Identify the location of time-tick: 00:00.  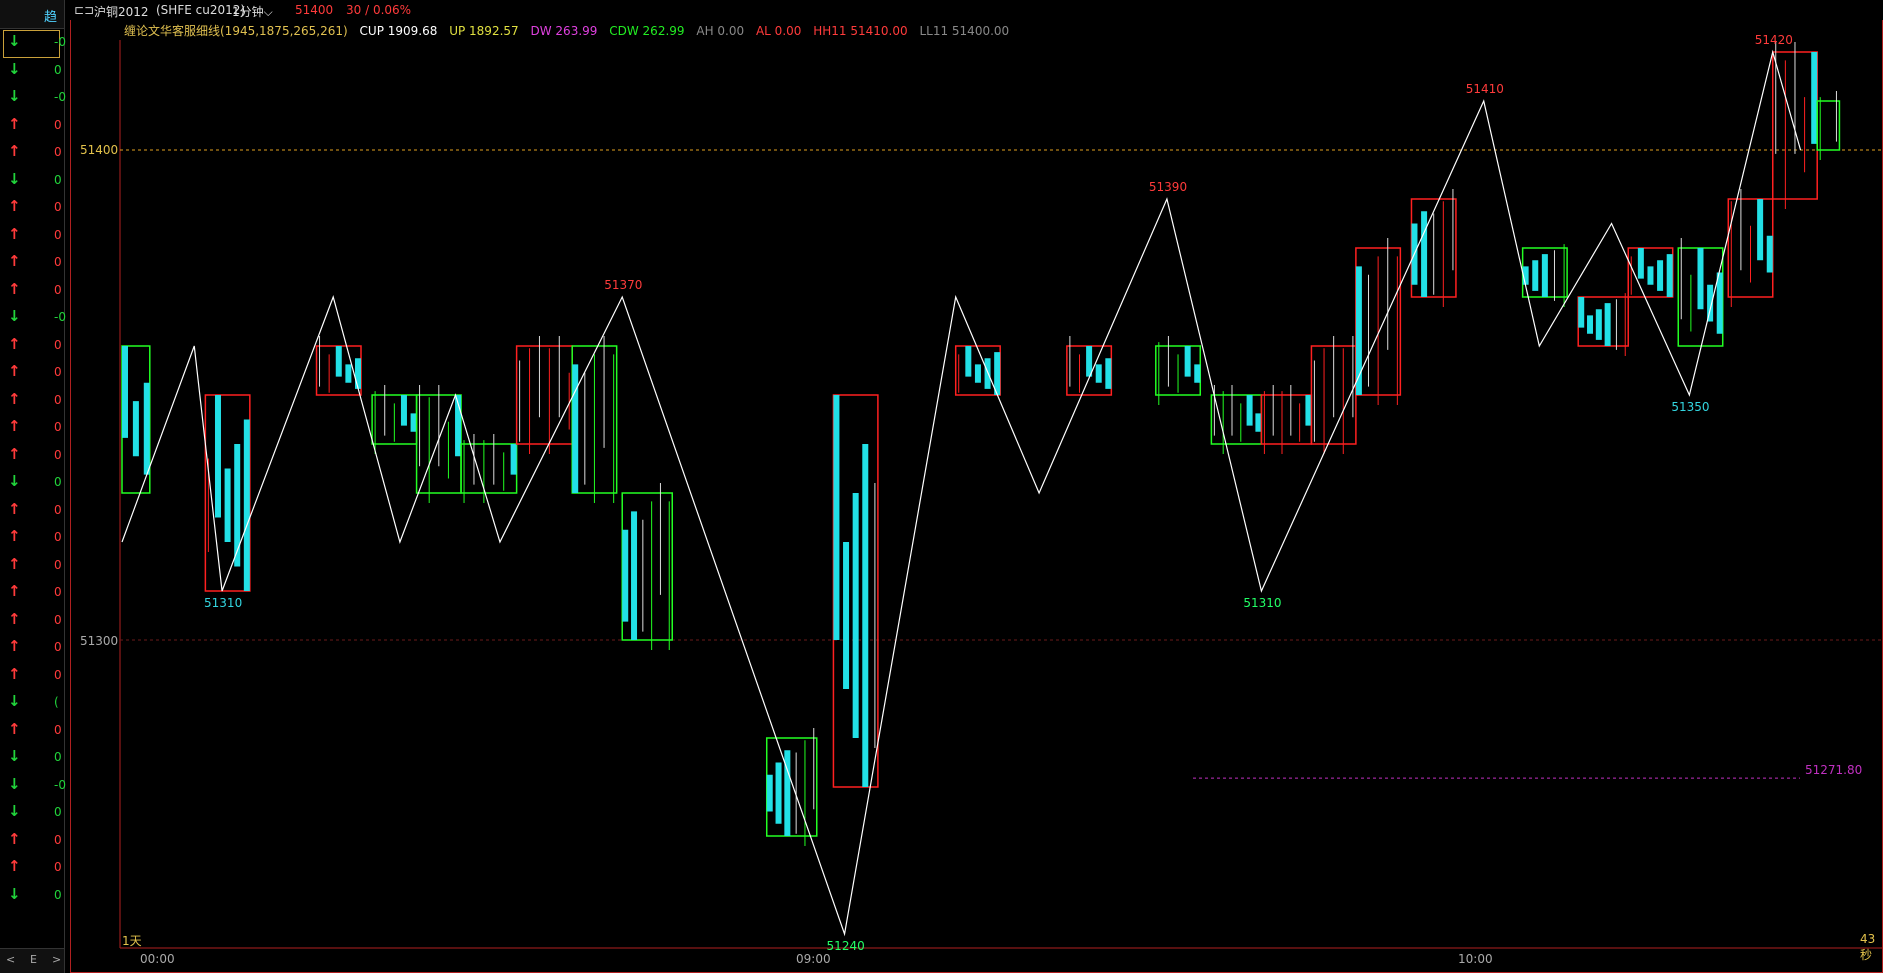
(157, 959).